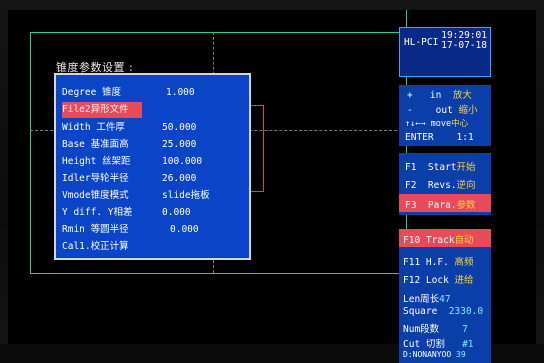  I want to click on status-cut: Cut 切割 #1, so click(438, 344).